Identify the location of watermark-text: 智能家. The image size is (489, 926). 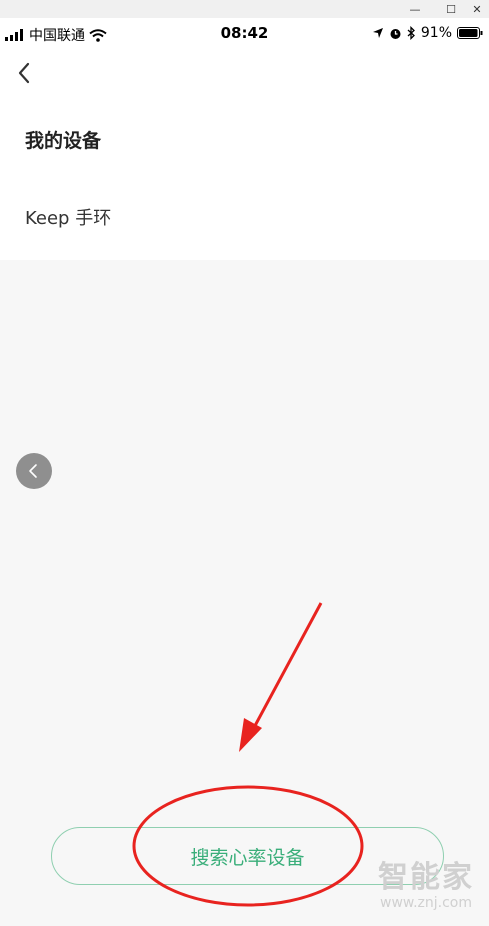
(426, 877).